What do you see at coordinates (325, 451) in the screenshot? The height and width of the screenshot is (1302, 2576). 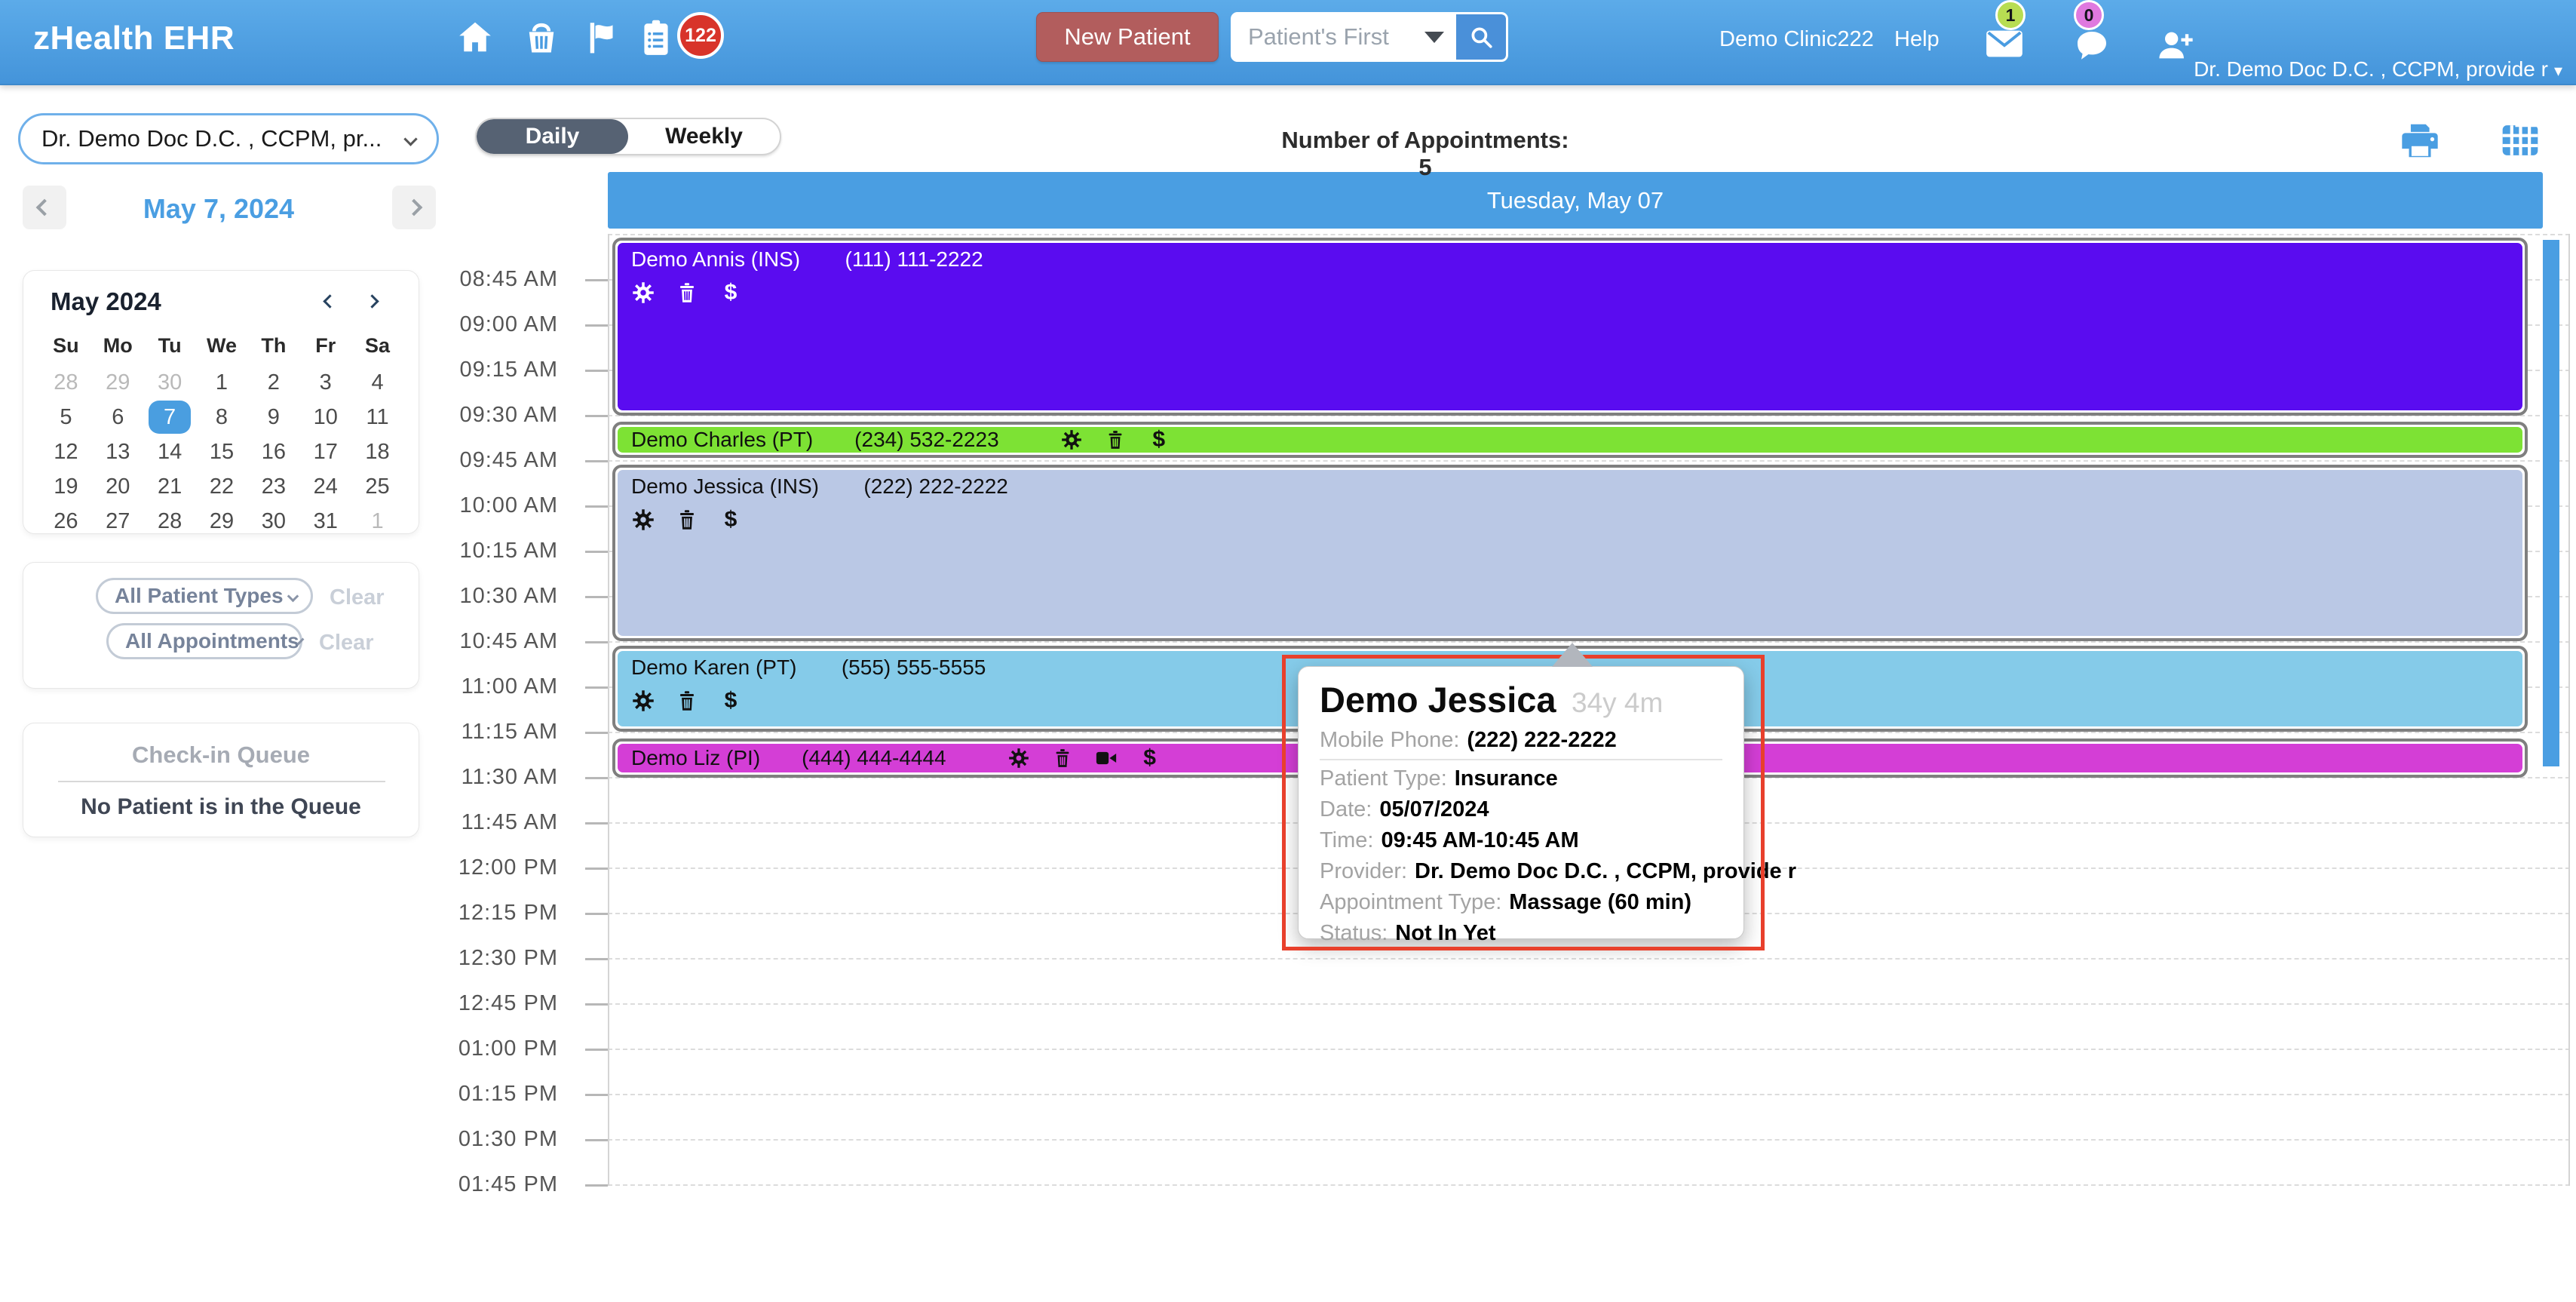 I see `calendar-day: 17` at bounding box center [325, 451].